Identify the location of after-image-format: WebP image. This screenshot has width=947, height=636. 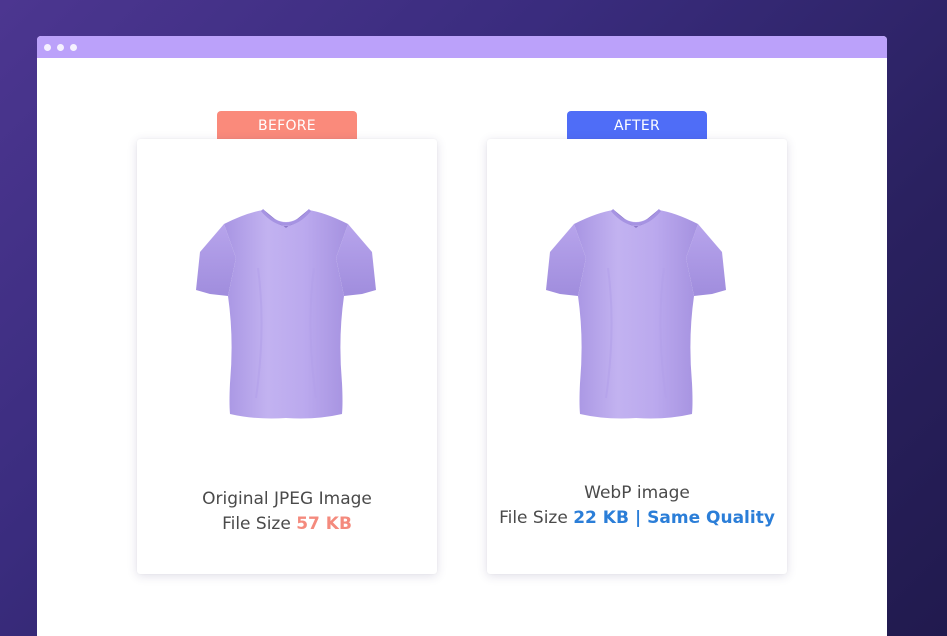
(637, 493).